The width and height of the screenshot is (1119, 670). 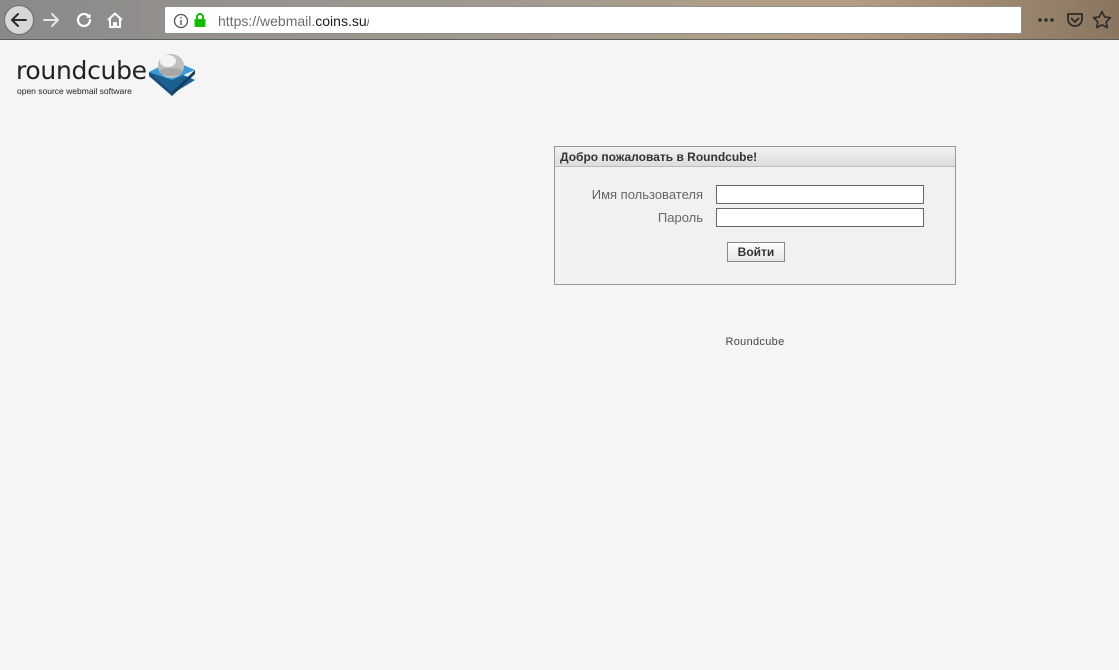 I want to click on logo-tagline: open source webmail software, so click(x=74, y=91).